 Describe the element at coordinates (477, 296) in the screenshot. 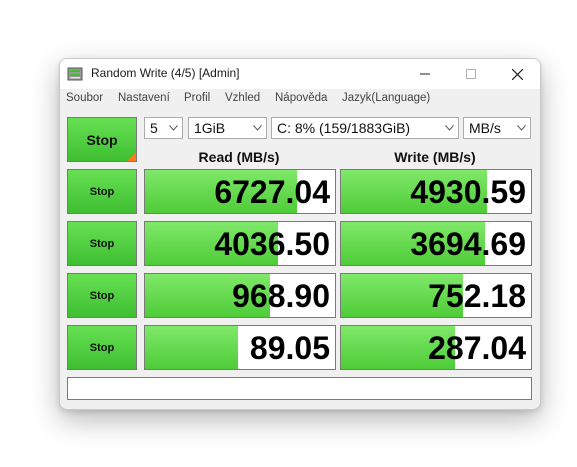

I see `write-value: 752.18` at that location.